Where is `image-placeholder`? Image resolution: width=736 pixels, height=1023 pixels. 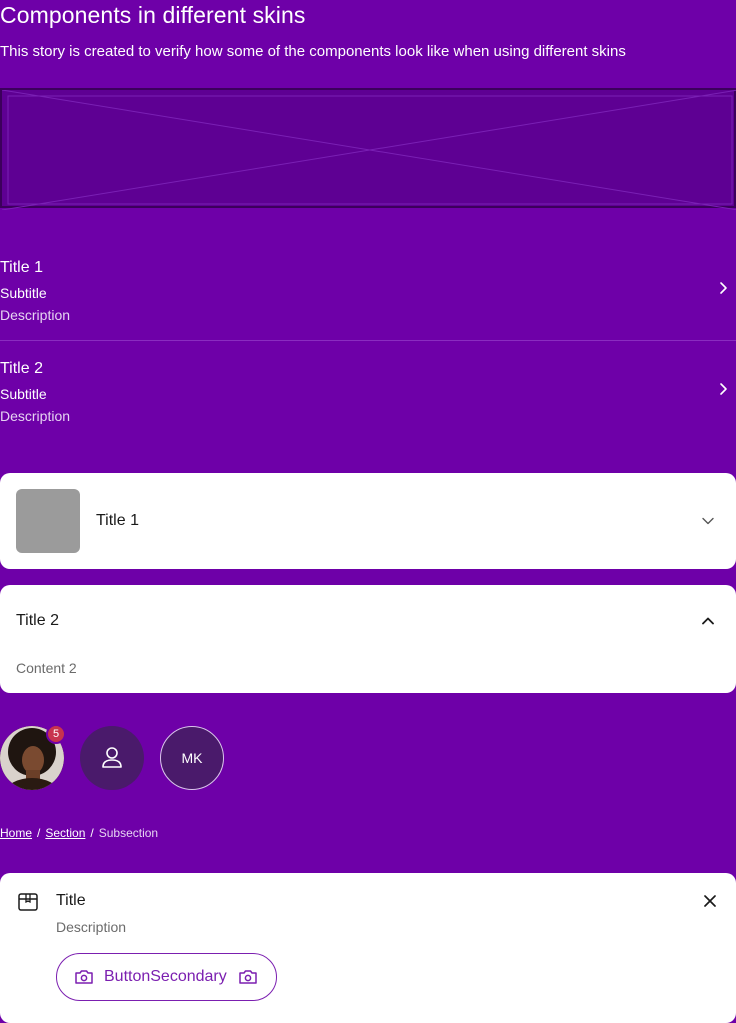 image-placeholder is located at coordinates (368, 149).